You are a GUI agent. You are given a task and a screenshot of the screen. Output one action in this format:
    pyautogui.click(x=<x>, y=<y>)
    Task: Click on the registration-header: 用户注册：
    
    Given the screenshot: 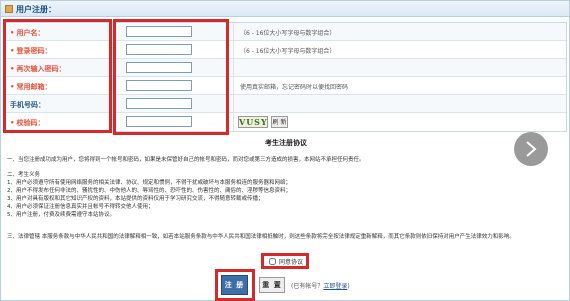 What is the action you would take?
    pyautogui.click(x=285, y=9)
    